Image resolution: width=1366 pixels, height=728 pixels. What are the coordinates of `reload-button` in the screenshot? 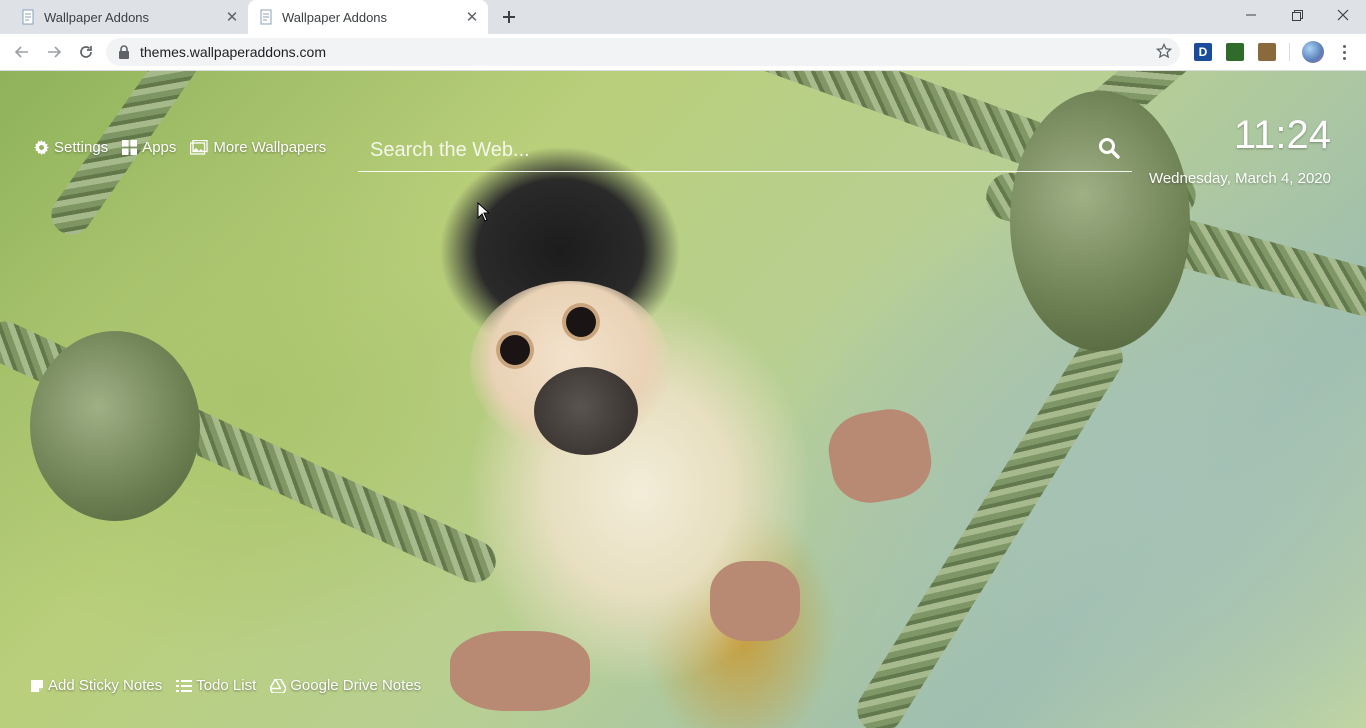 It's located at (86, 52).